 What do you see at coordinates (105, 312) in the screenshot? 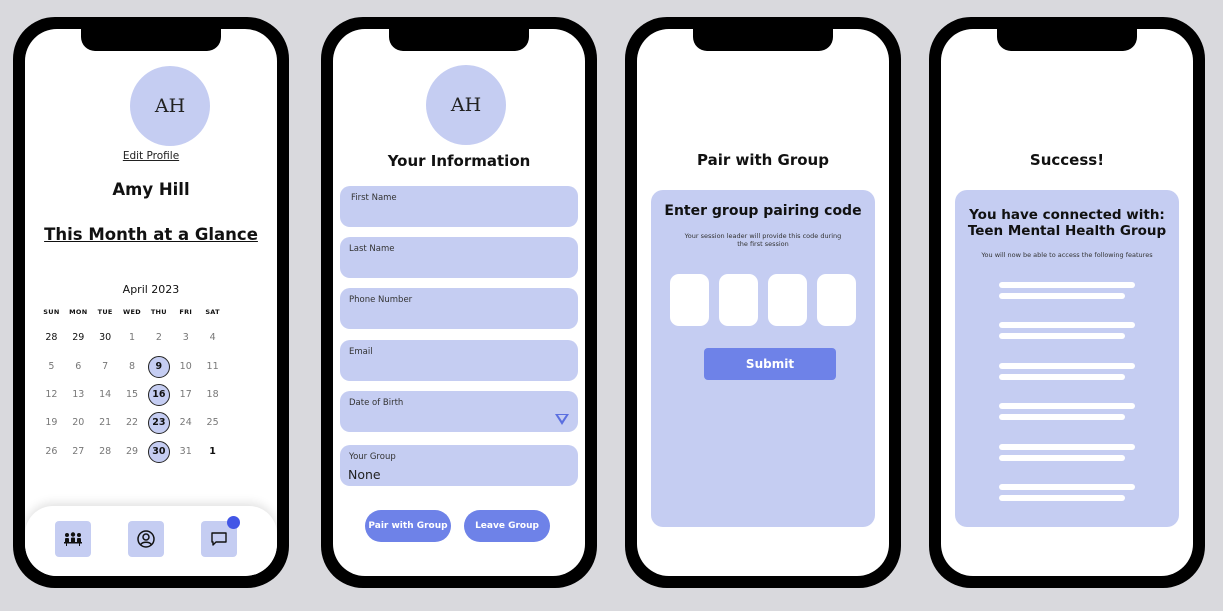
I see `weekday-label: TUE` at bounding box center [105, 312].